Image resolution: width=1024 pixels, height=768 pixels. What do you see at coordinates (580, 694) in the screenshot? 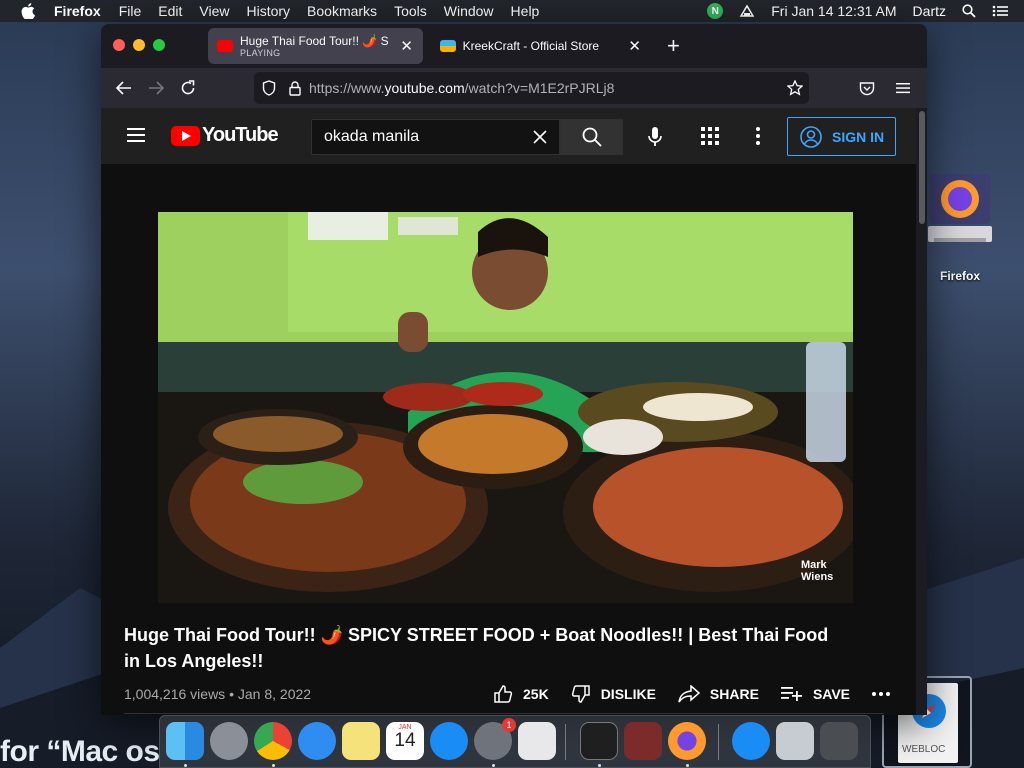
I see `thumbs-down-icon` at bounding box center [580, 694].